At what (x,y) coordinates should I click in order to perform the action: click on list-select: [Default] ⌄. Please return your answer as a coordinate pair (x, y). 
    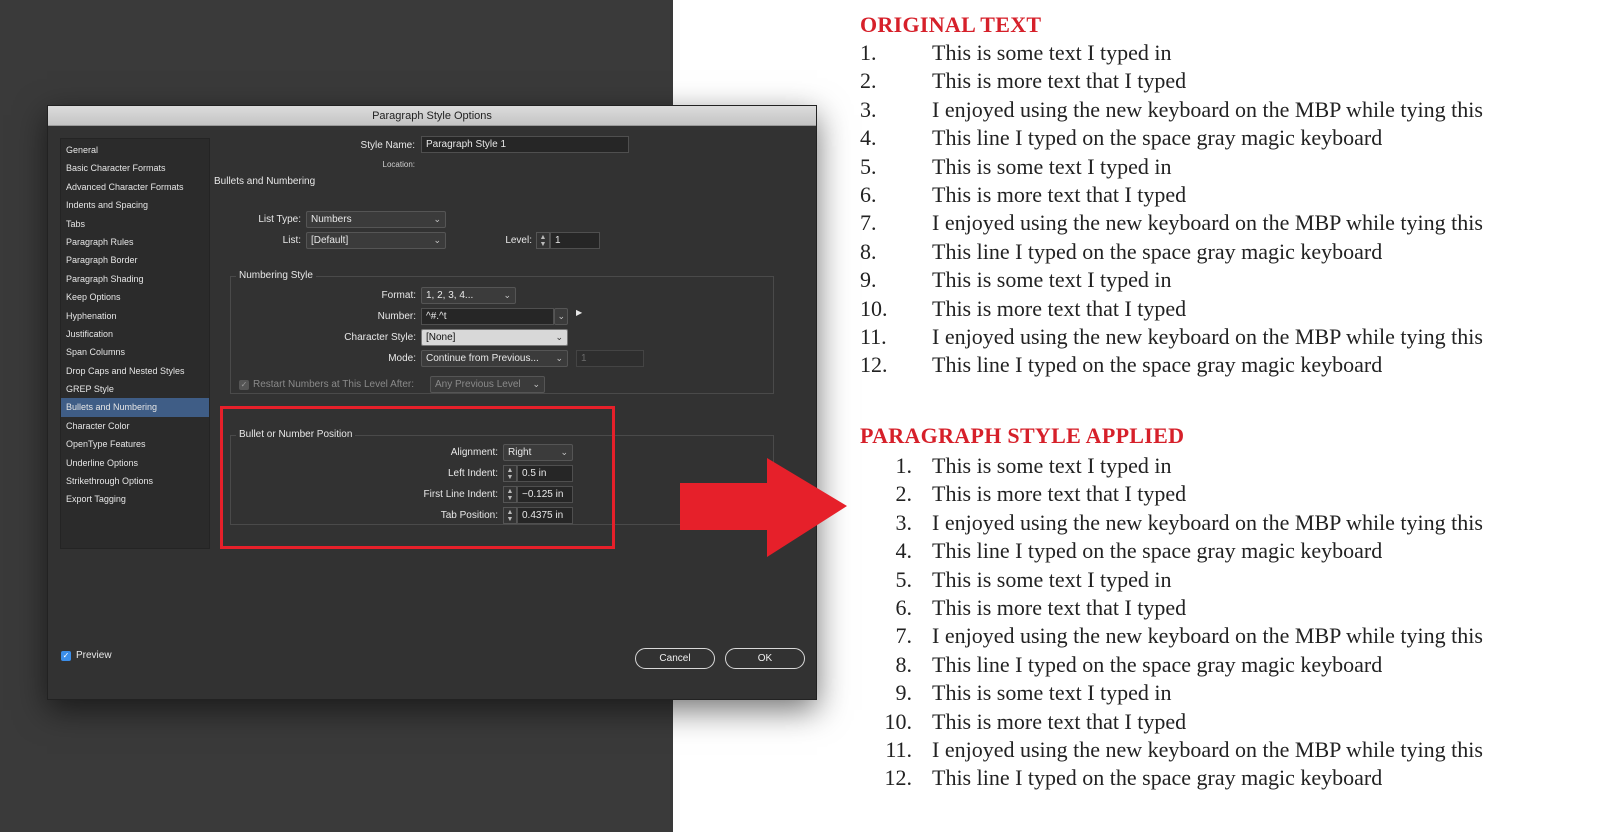
    Looking at the image, I should click on (376, 240).